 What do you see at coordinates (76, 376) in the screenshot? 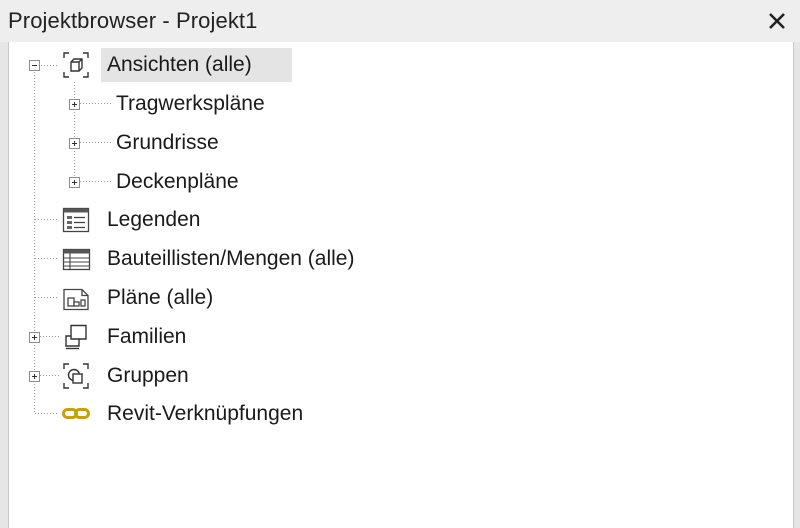
I see `groups-icon` at bounding box center [76, 376].